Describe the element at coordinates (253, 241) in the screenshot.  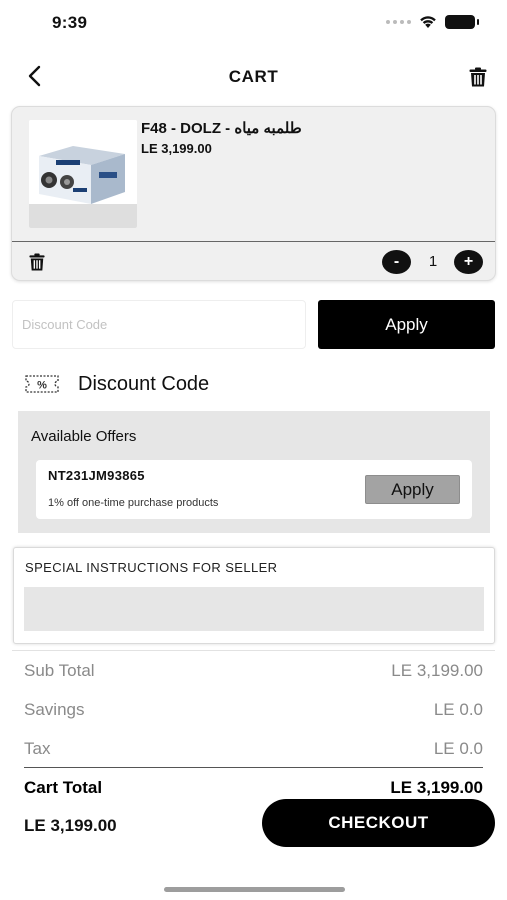
I see `card-divider` at that location.